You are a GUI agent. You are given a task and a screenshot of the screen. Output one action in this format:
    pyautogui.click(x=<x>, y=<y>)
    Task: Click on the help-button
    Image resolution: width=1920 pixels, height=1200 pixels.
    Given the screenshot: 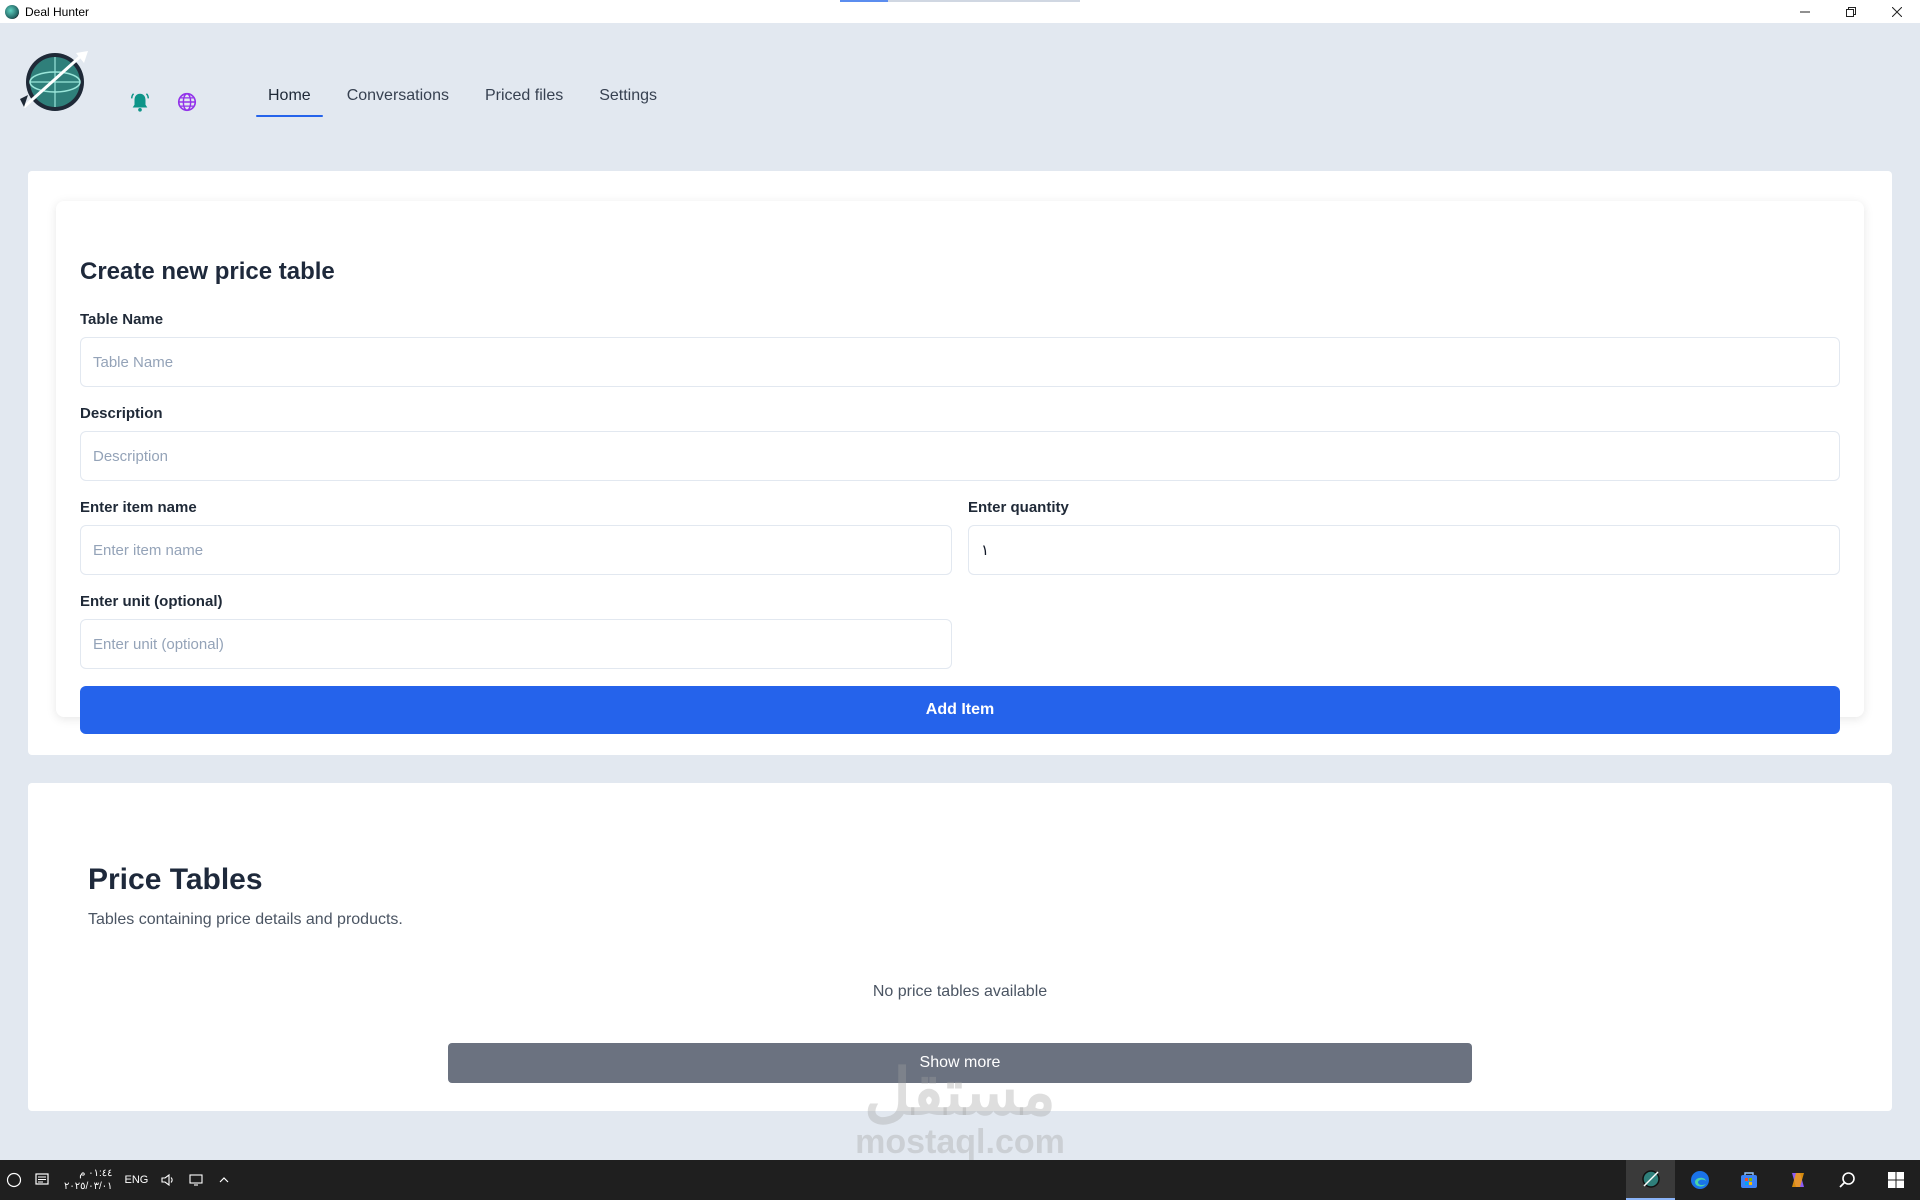 What is the action you would take?
    pyautogui.click(x=14, y=1180)
    